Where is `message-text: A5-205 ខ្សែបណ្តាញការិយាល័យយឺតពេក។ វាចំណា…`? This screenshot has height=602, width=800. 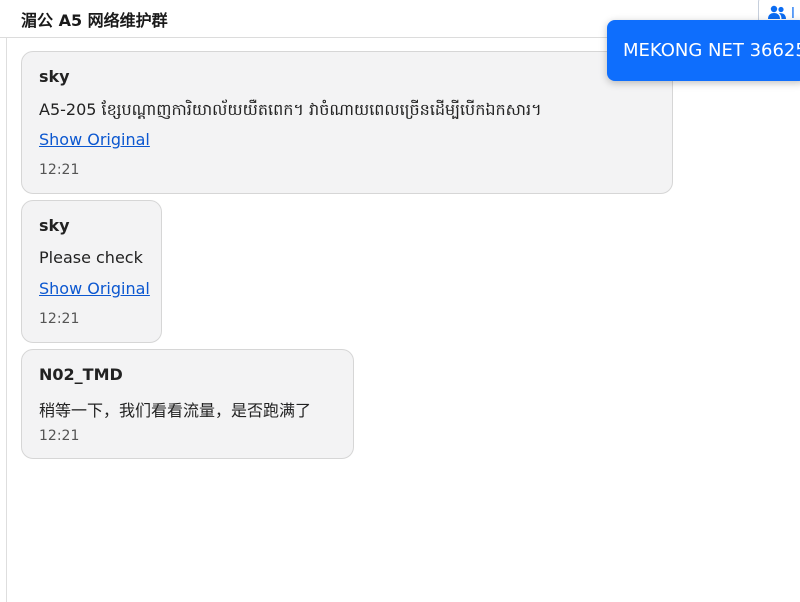
message-text: A5-205 ខ្សែបណ្តាញការិយាល័យយឺតពេក។ វាចំណា… is located at coordinates (290, 109).